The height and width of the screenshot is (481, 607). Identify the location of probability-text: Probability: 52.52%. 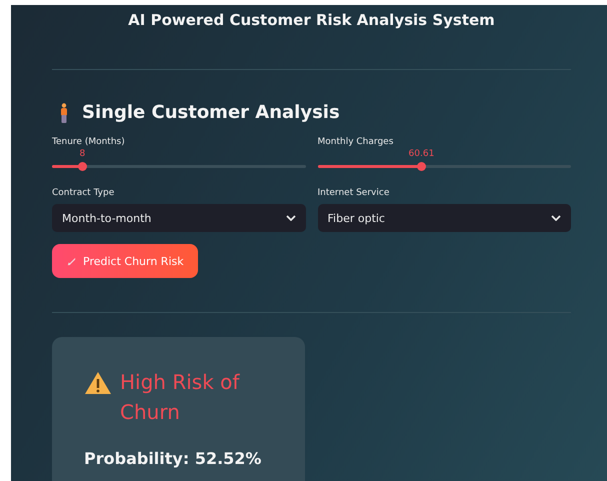
(173, 458).